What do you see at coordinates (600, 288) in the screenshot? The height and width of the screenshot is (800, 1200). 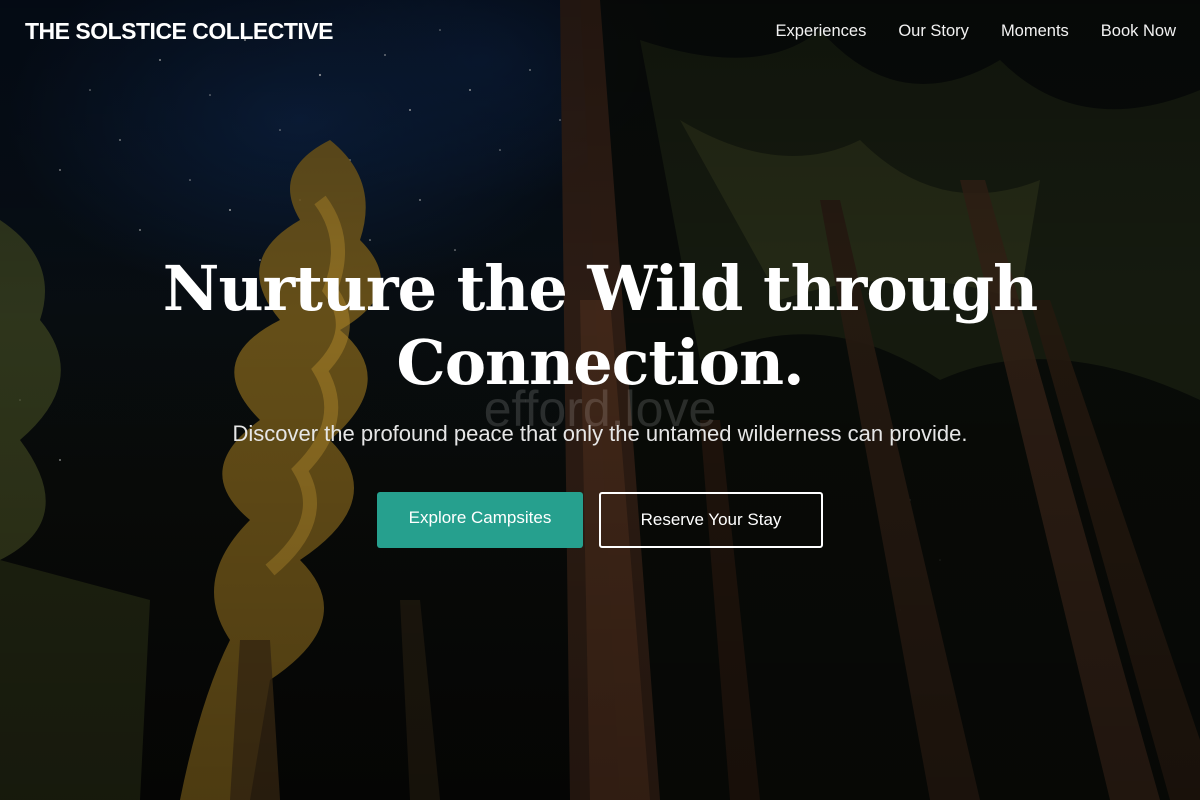 I see `hero-headline-line1: Nurture the Wild through` at bounding box center [600, 288].